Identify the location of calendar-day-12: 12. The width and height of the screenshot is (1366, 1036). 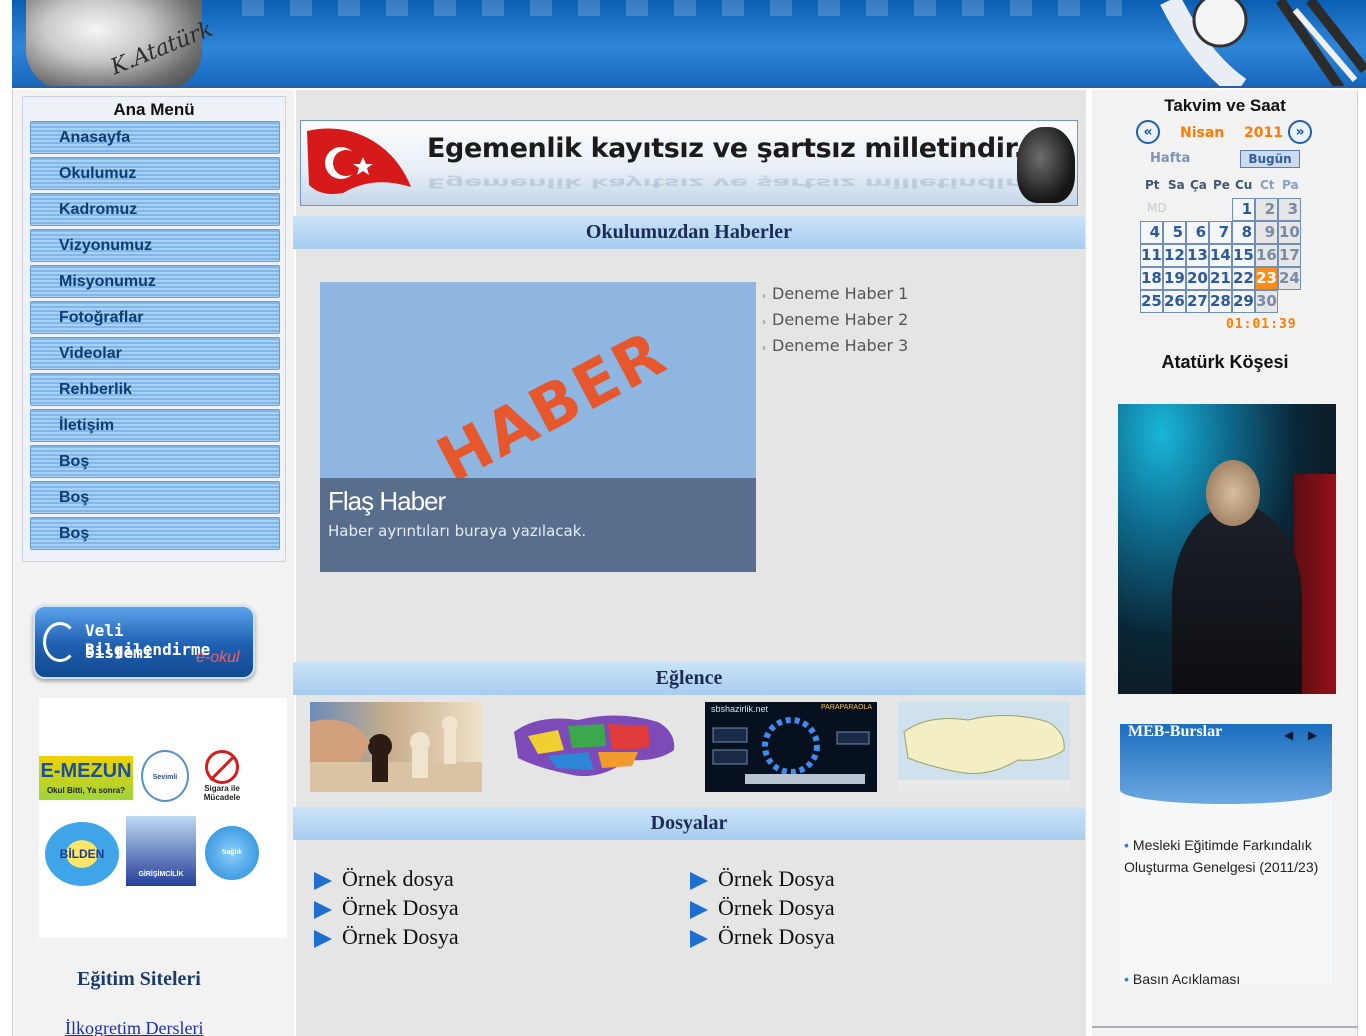
(1174, 255).